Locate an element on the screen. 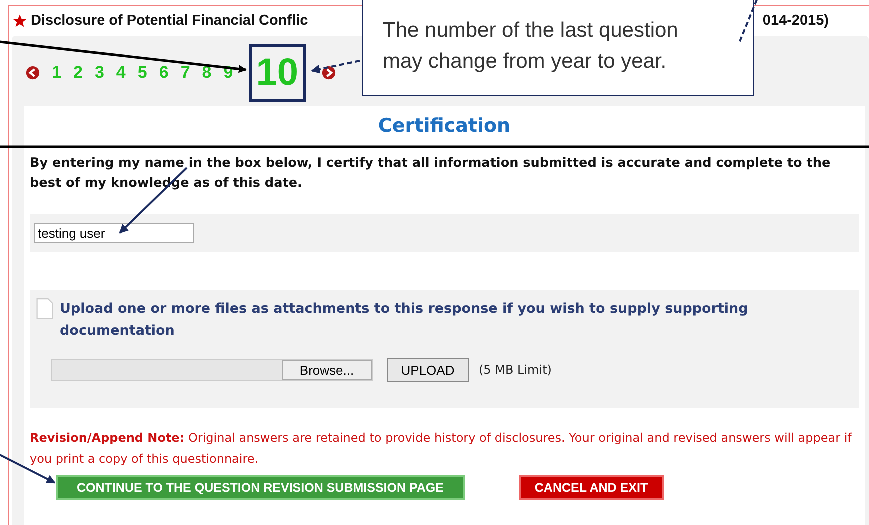 Image resolution: width=869 pixels, height=525 pixels. previous-icon is located at coordinates (33, 73).